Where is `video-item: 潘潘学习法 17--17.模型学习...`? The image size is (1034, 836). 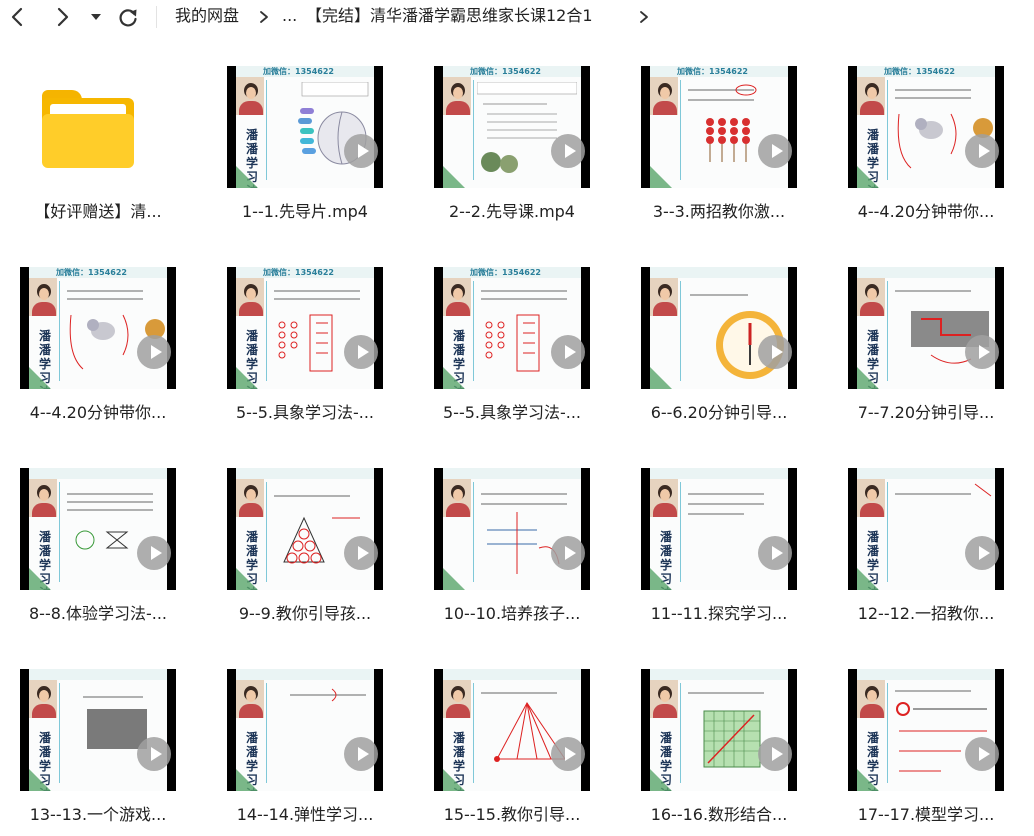 video-item: 潘潘学习法 17--17.模型学习... is located at coordinates (923, 743).